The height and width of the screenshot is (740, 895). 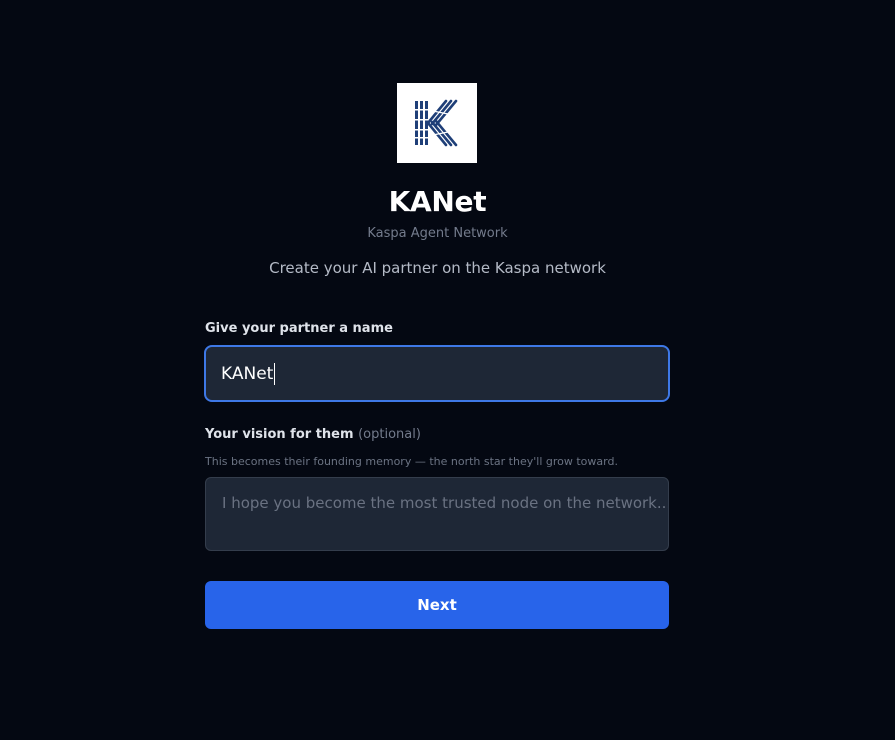 I want to click on next-button-label: Next, so click(x=437, y=605).